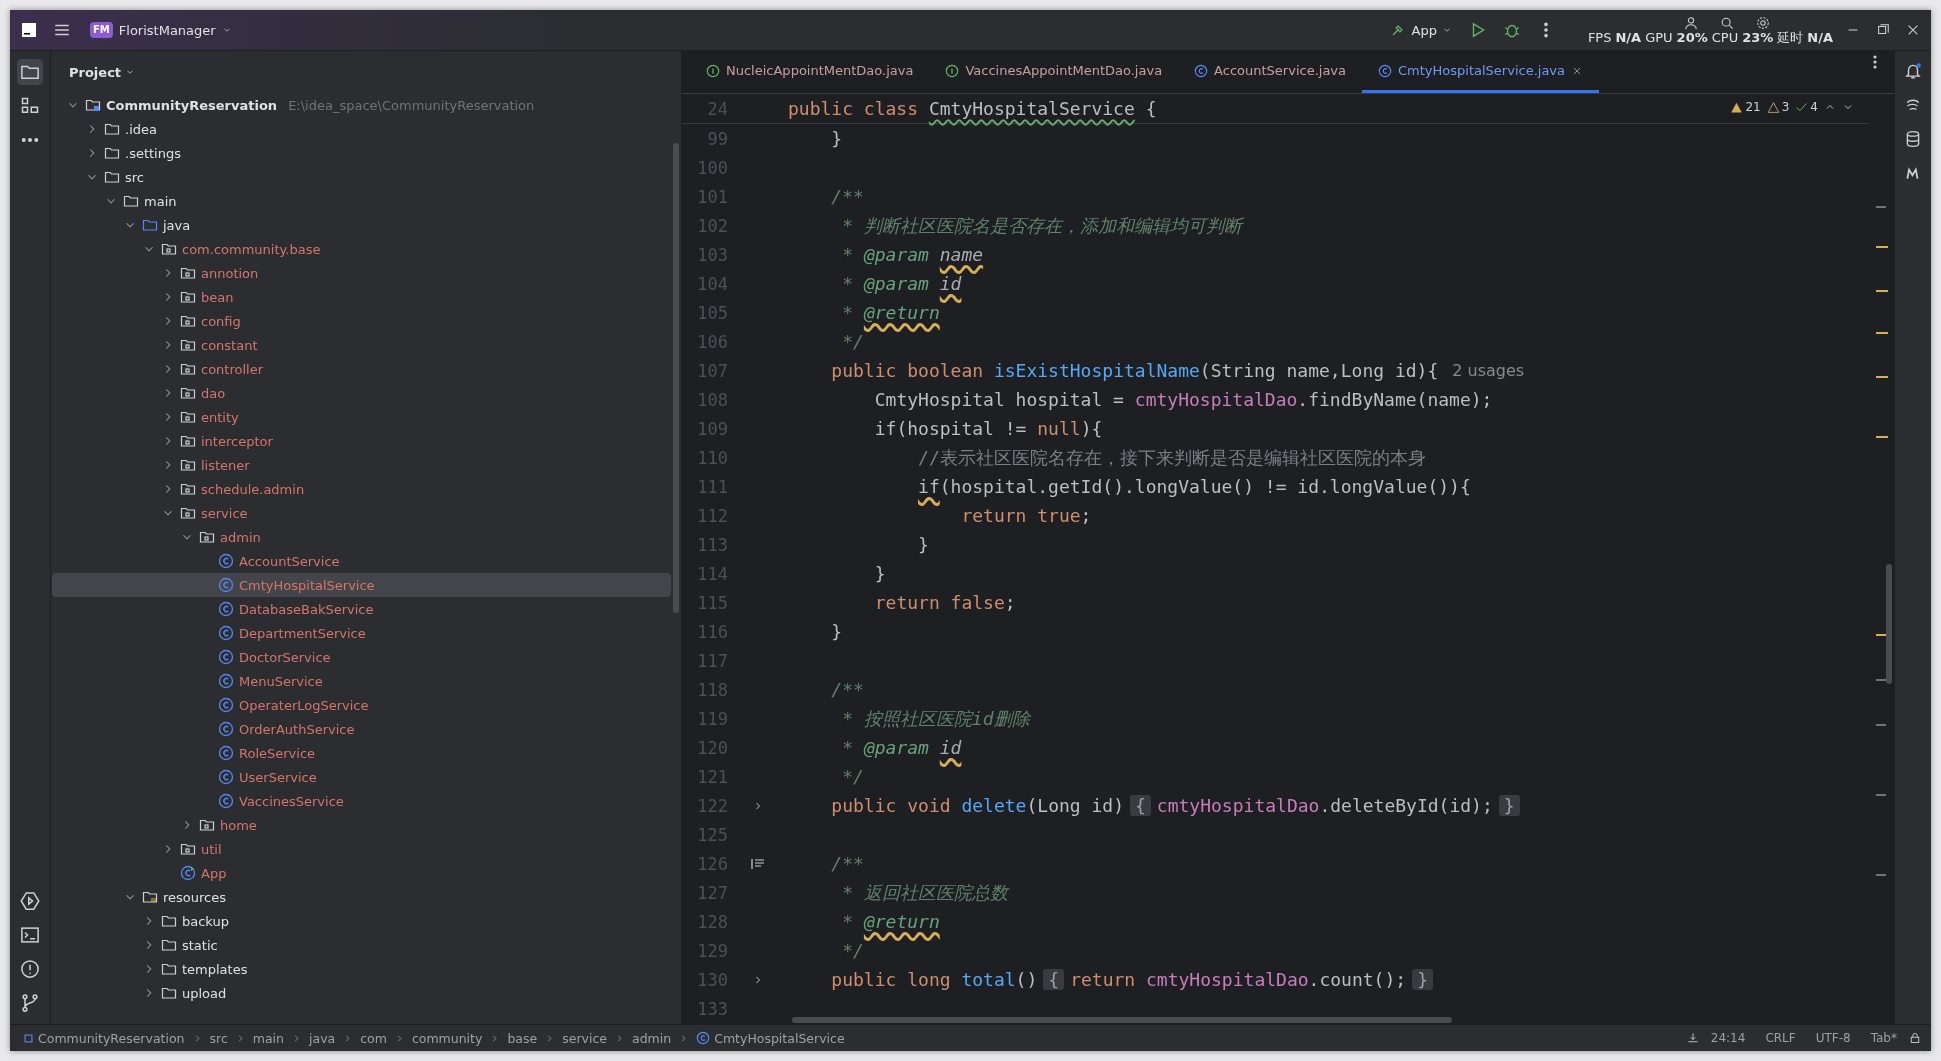 This screenshot has height=1061, width=1941. What do you see at coordinates (361, 441) in the screenshot?
I see `tree-item: interceptor` at bounding box center [361, 441].